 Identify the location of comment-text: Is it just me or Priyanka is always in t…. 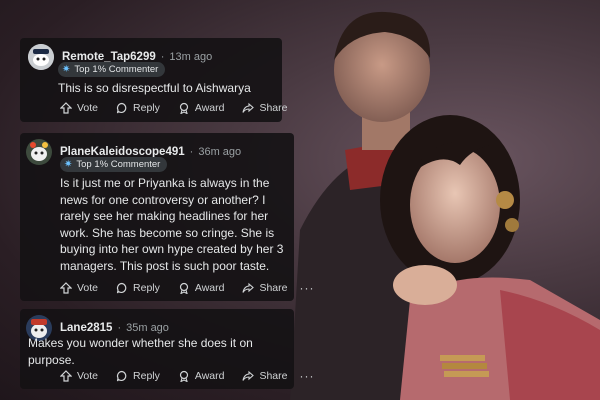
(172, 224).